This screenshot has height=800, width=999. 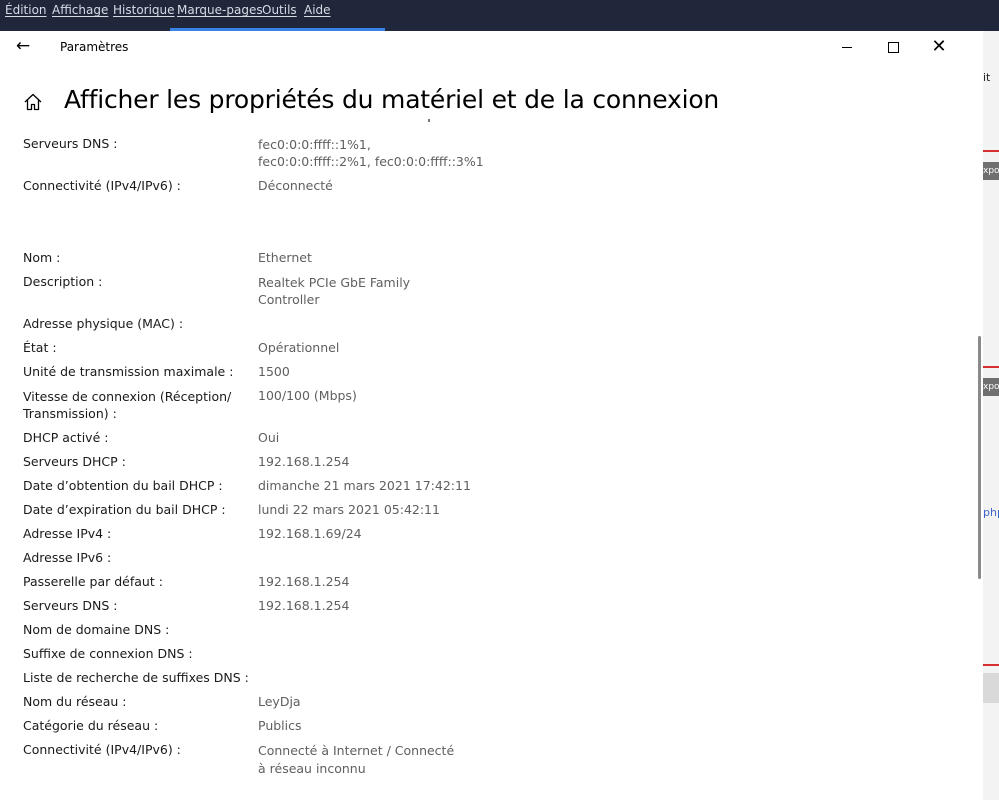 What do you see at coordinates (74, 461) in the screenshot?
I see `property-label: Serveurs DHCP :` at bounding box center [74, 461].